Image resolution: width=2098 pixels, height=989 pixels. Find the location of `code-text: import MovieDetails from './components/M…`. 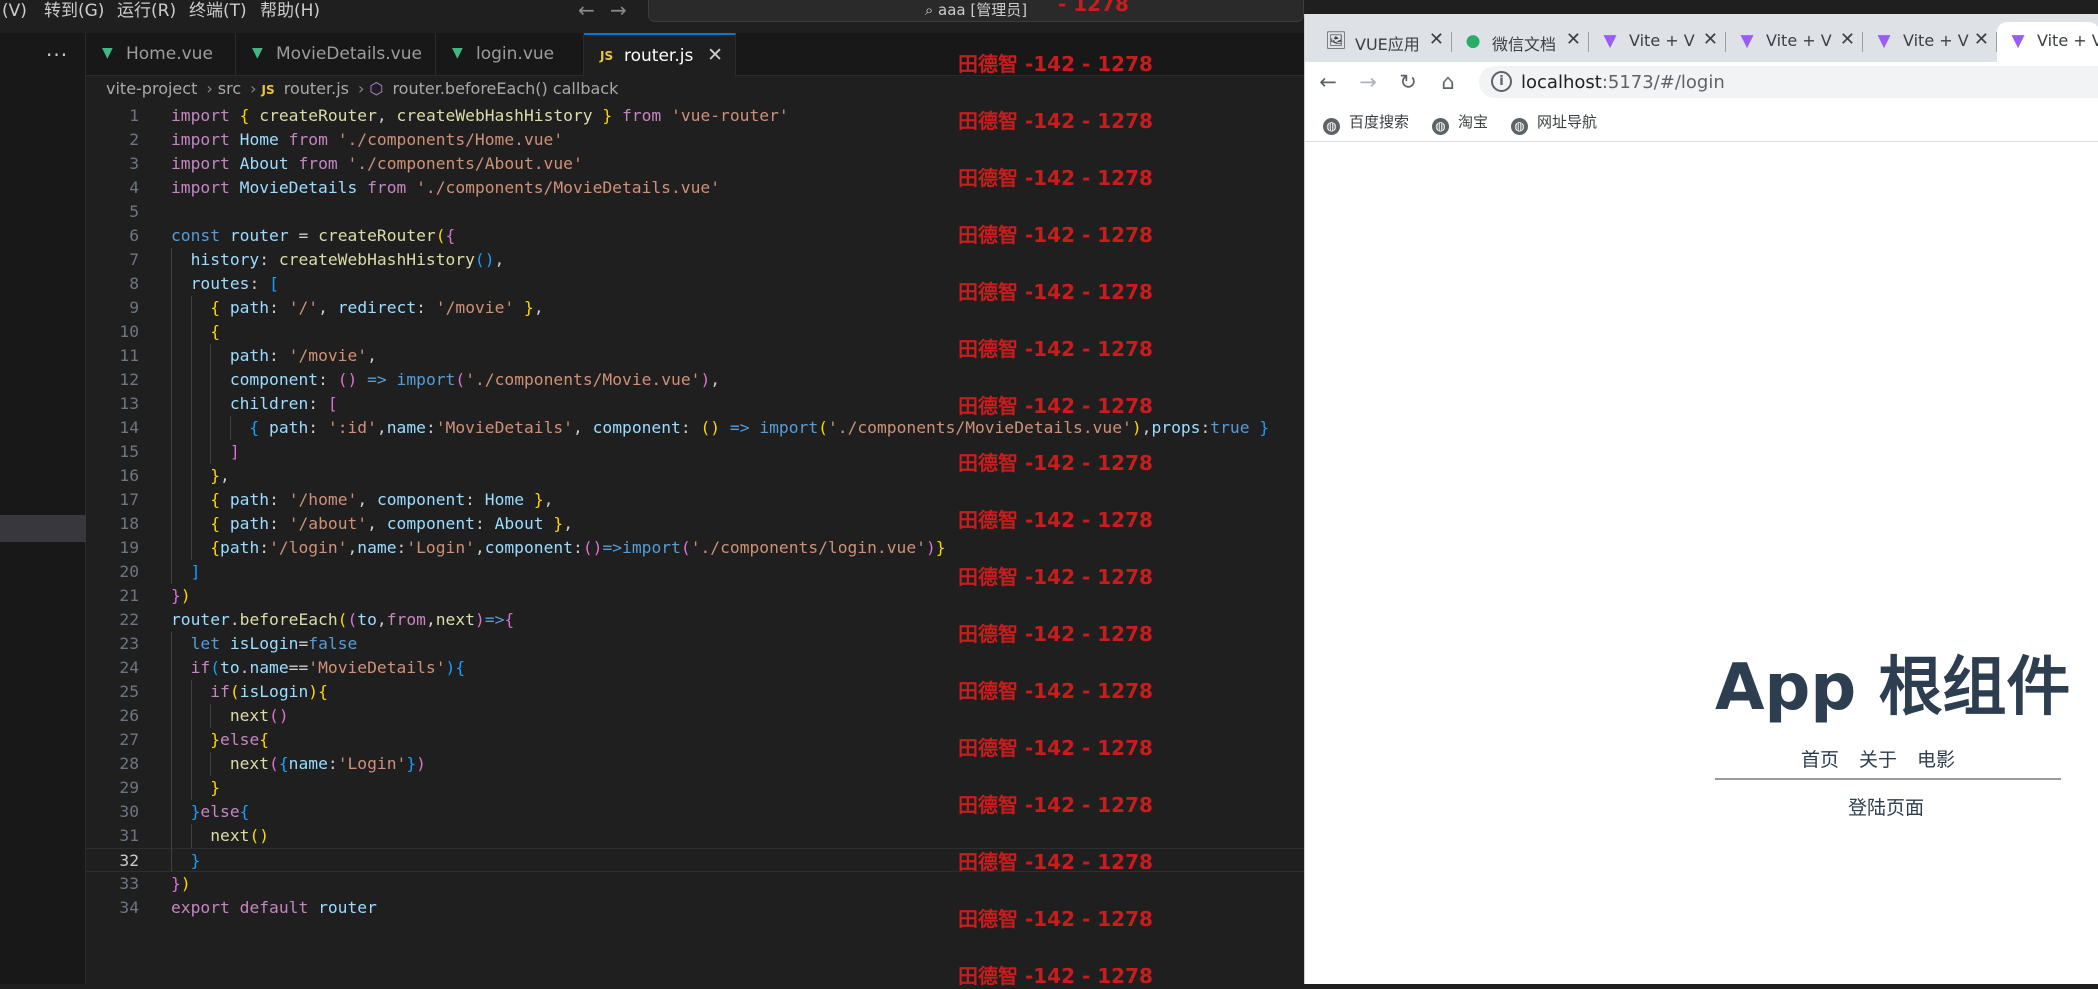

code-text: import MovieDetails from './components/M… is located at coordinates (445, 187).